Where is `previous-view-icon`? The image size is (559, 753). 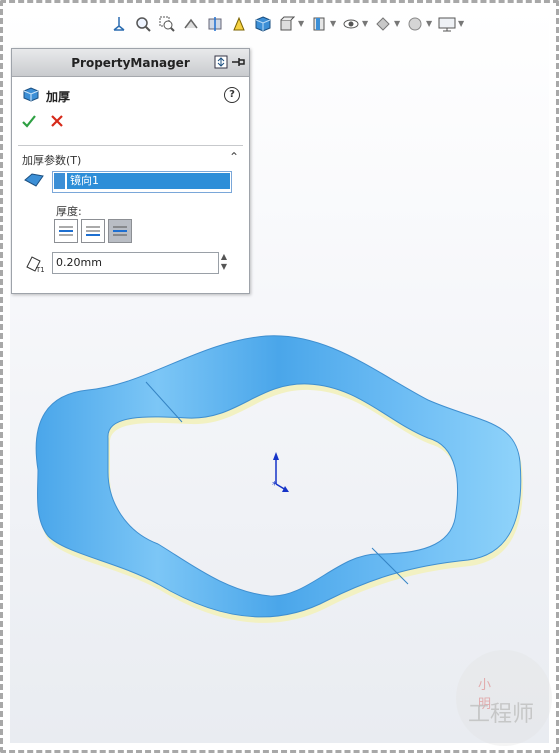
previous-view-icon is located at coordinates (191, 24).